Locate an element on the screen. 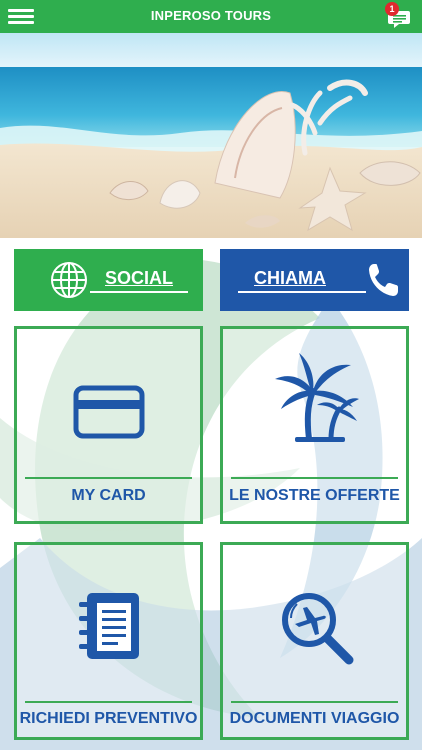 This screenshot has width=422, height=750. tile-label: LE NOSTRE OFFERTE is located at coordinates (314, 495).